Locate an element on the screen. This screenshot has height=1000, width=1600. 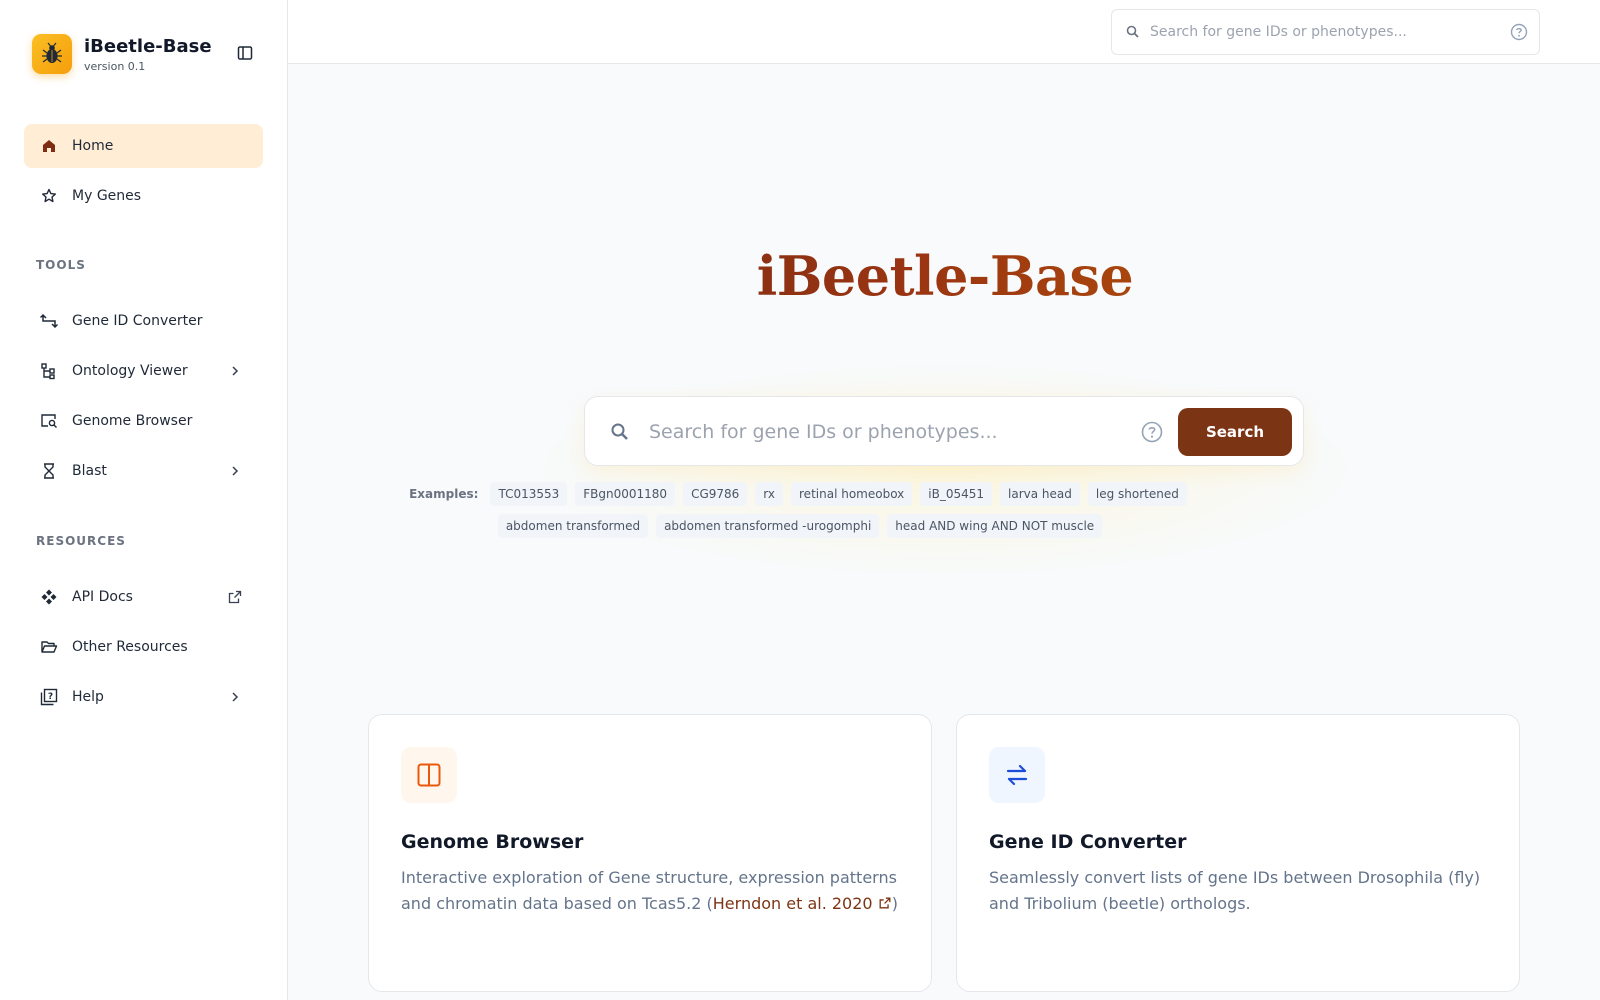
sidebar-item-gene-id-converter: Gene ID Converter is located at coordinates (143, 321).